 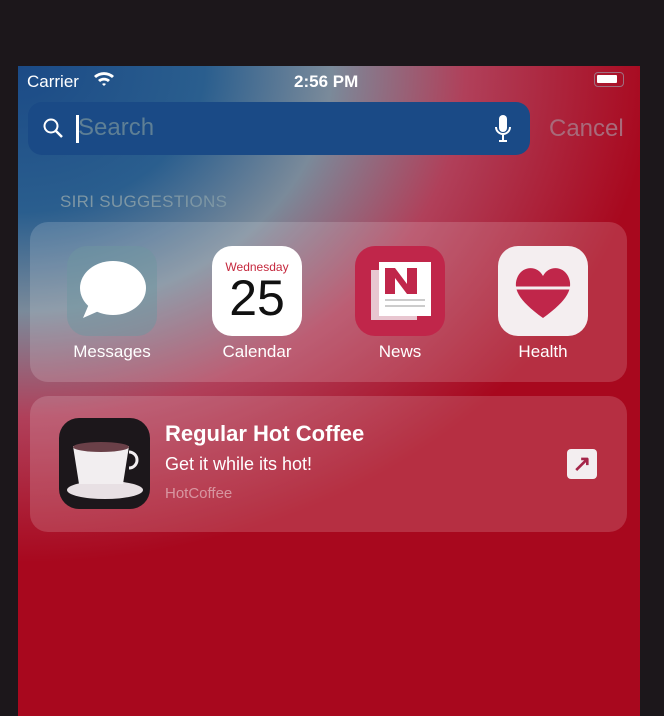 What do you see at coordinates (503, 129) in the screenshot?
I see `microphone-icon` at bounding box center [503, 129].